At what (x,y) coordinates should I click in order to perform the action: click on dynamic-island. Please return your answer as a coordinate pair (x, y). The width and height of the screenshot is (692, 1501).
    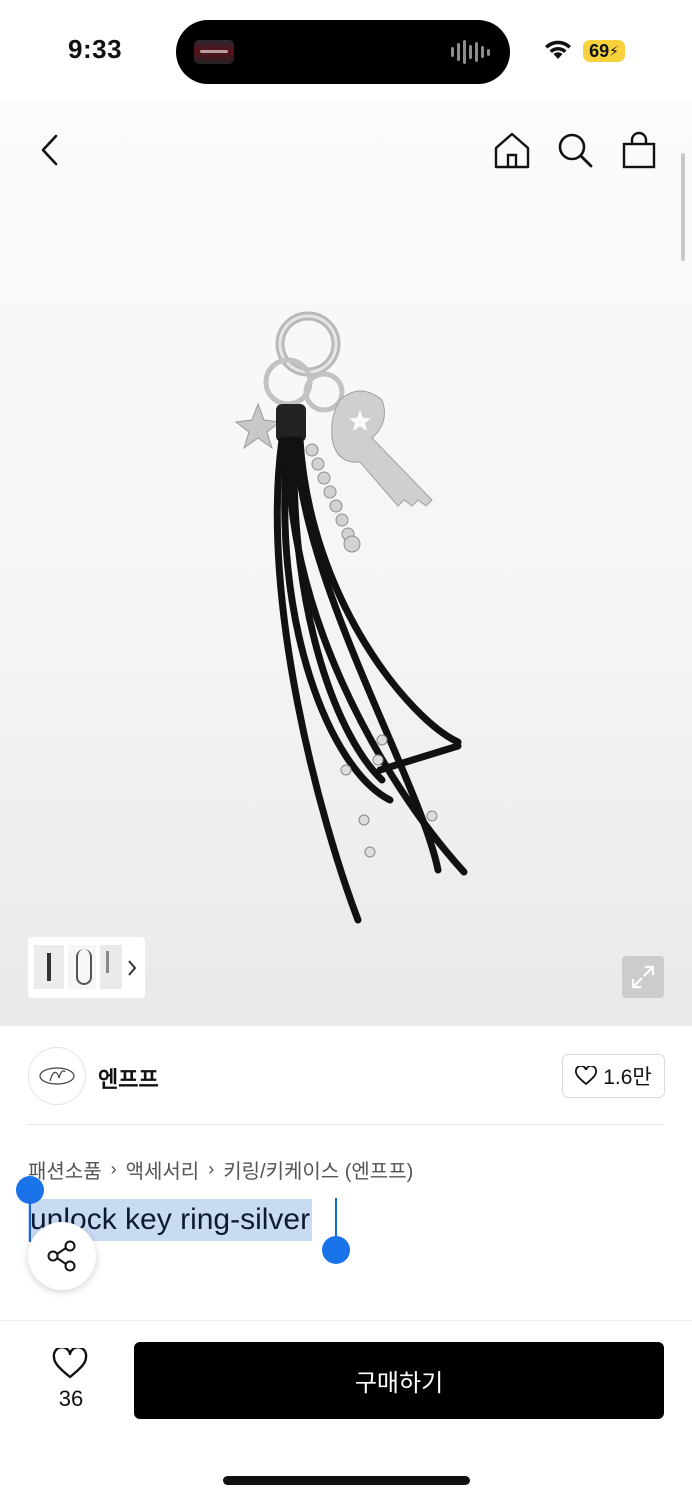
    Looking at the image, I should click on (343, 52).